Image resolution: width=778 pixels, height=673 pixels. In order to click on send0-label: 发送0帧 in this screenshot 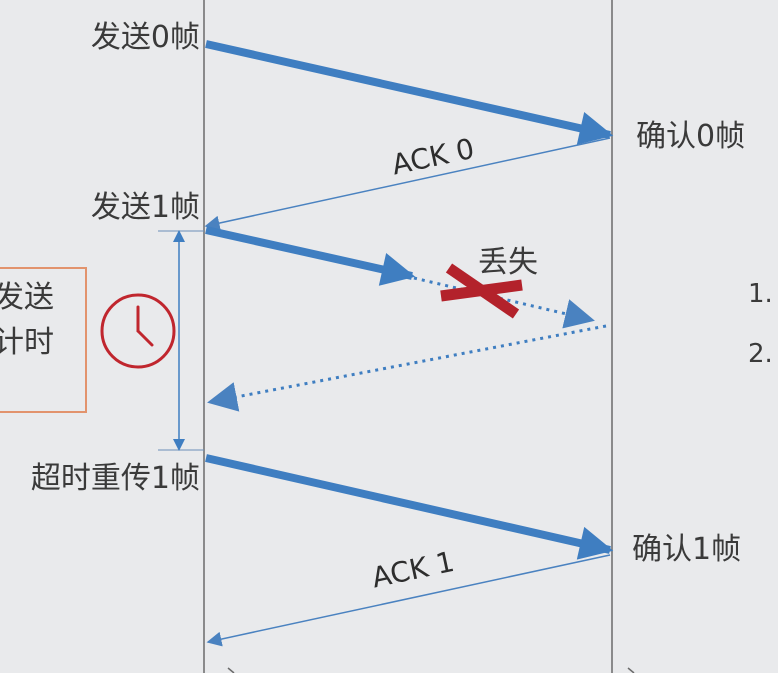, I will do `click(145, 37)`.